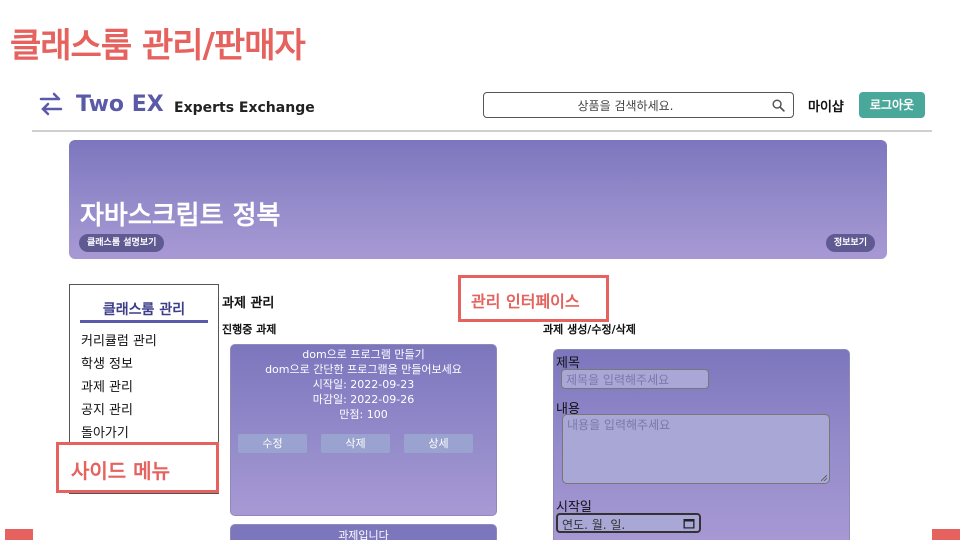 The width and height of the screenshot is (960, 540). Describe the element at coordinates (438, 443) in the screenshot. I see `detail-button: 상세` at that location.